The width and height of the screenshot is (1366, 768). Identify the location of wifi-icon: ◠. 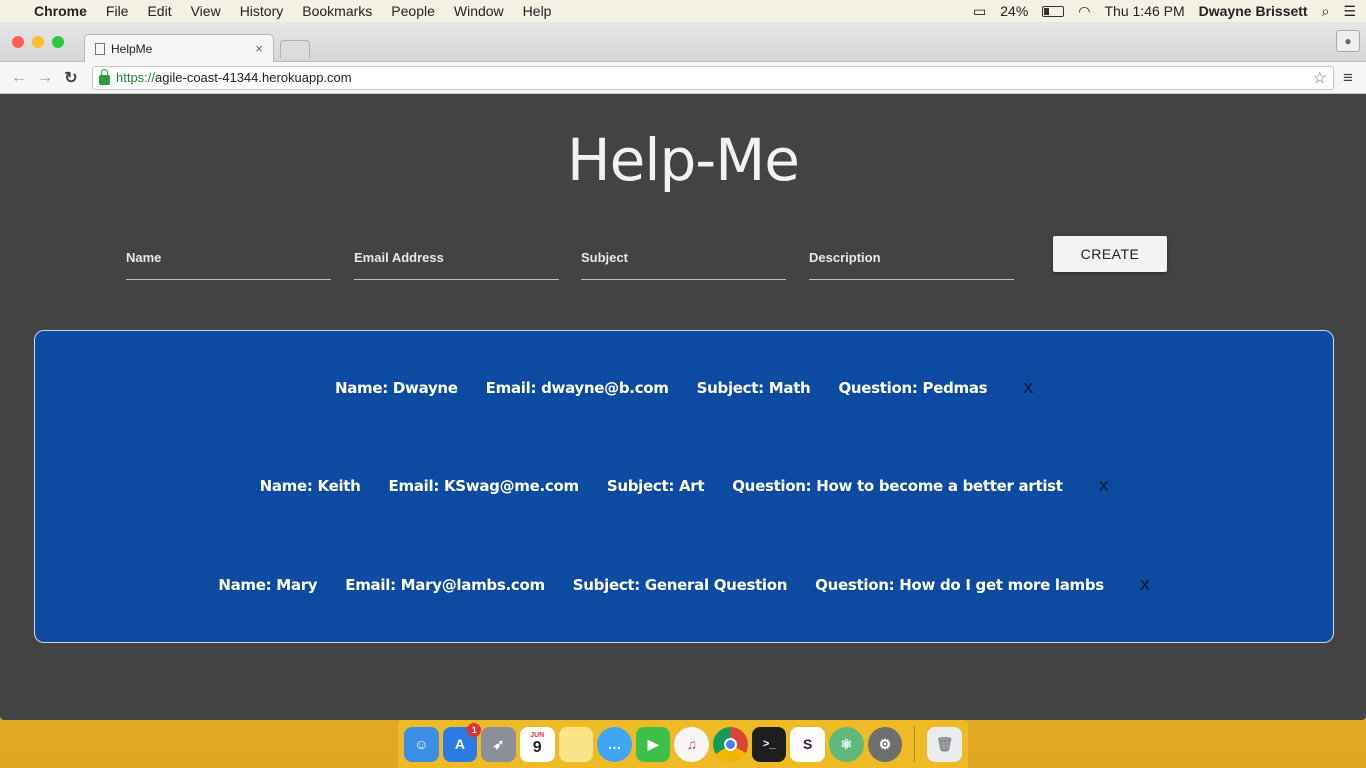
(1084, 11).